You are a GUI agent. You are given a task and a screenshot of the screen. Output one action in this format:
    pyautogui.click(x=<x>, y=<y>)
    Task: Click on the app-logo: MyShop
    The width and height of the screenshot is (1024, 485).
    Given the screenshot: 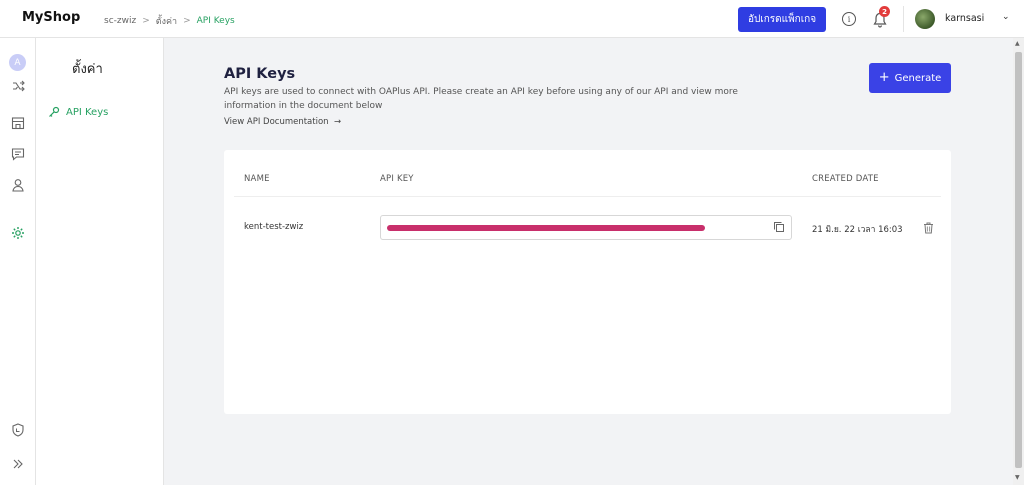 What is the action you would take?
    pyautogui.click(x=51, y=17)
    